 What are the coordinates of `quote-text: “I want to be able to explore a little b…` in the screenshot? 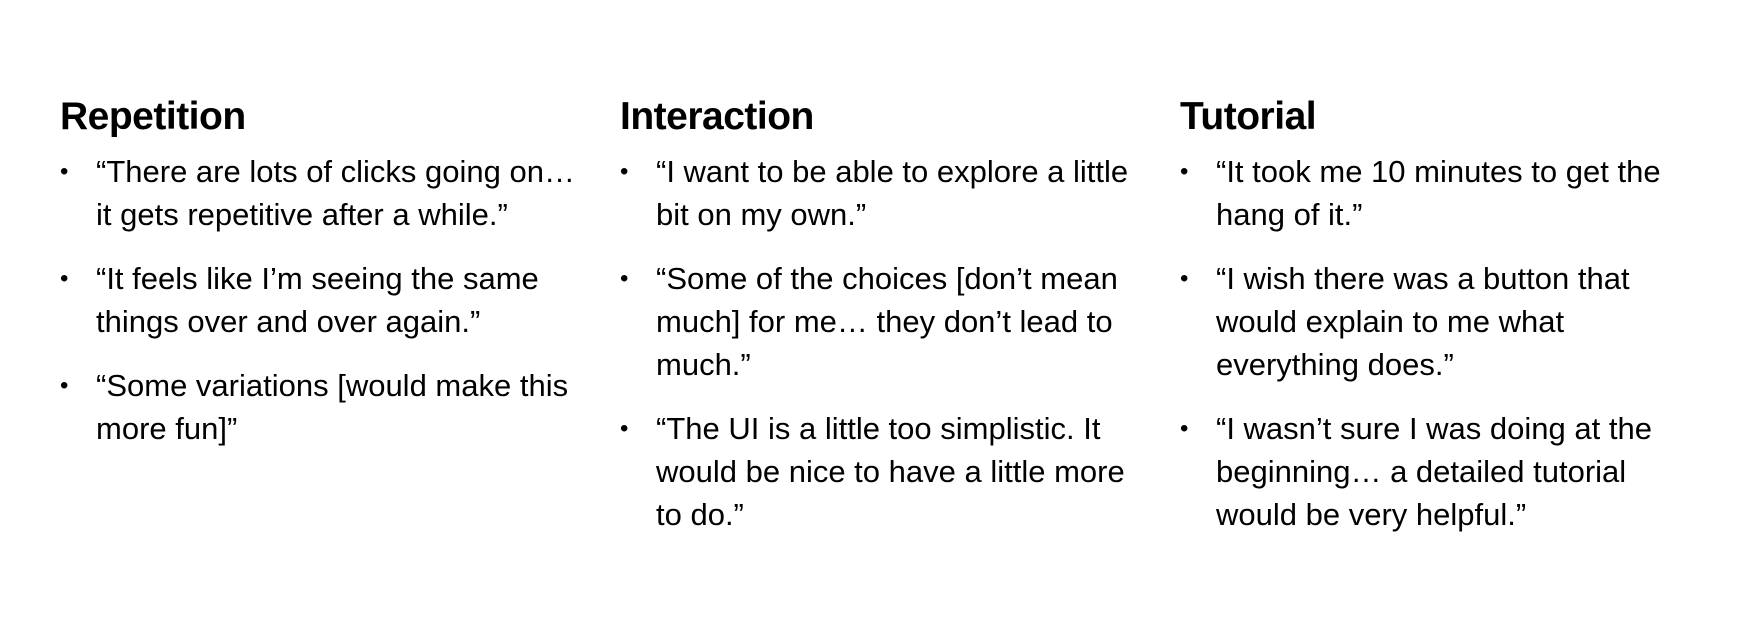 It's located at (892, 193).